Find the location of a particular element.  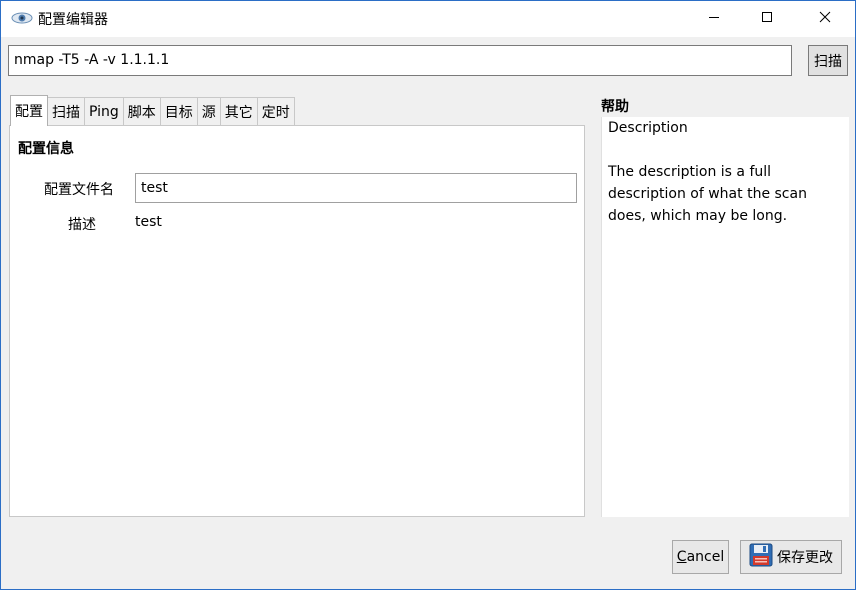

cancel-label: Cancel is located at coordinates (700, 557).